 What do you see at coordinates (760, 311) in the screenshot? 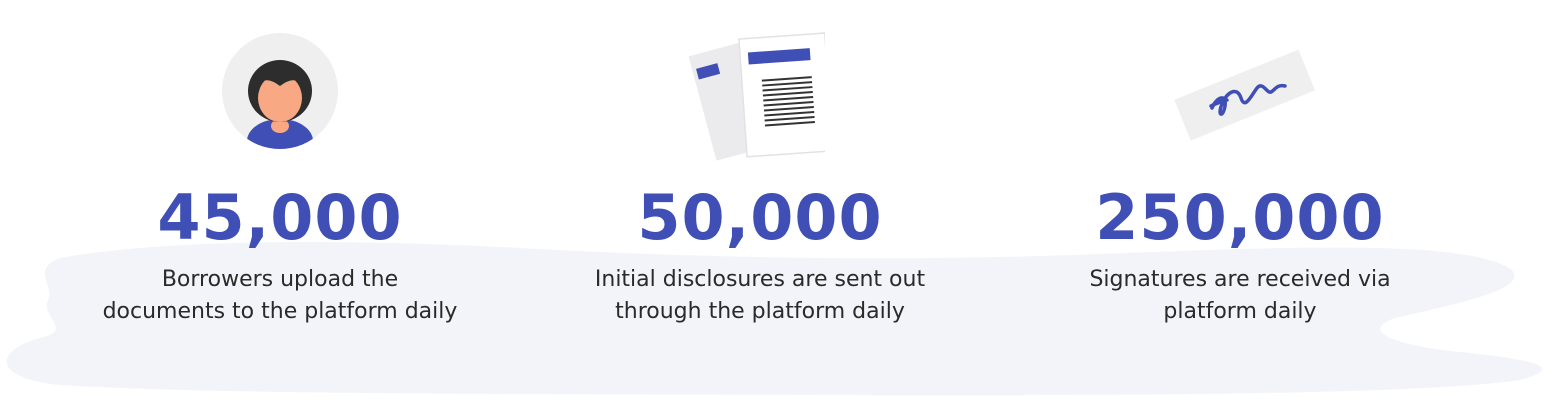
I see `stat-description-line: through the platform daily` at bounding box center [760, 311].